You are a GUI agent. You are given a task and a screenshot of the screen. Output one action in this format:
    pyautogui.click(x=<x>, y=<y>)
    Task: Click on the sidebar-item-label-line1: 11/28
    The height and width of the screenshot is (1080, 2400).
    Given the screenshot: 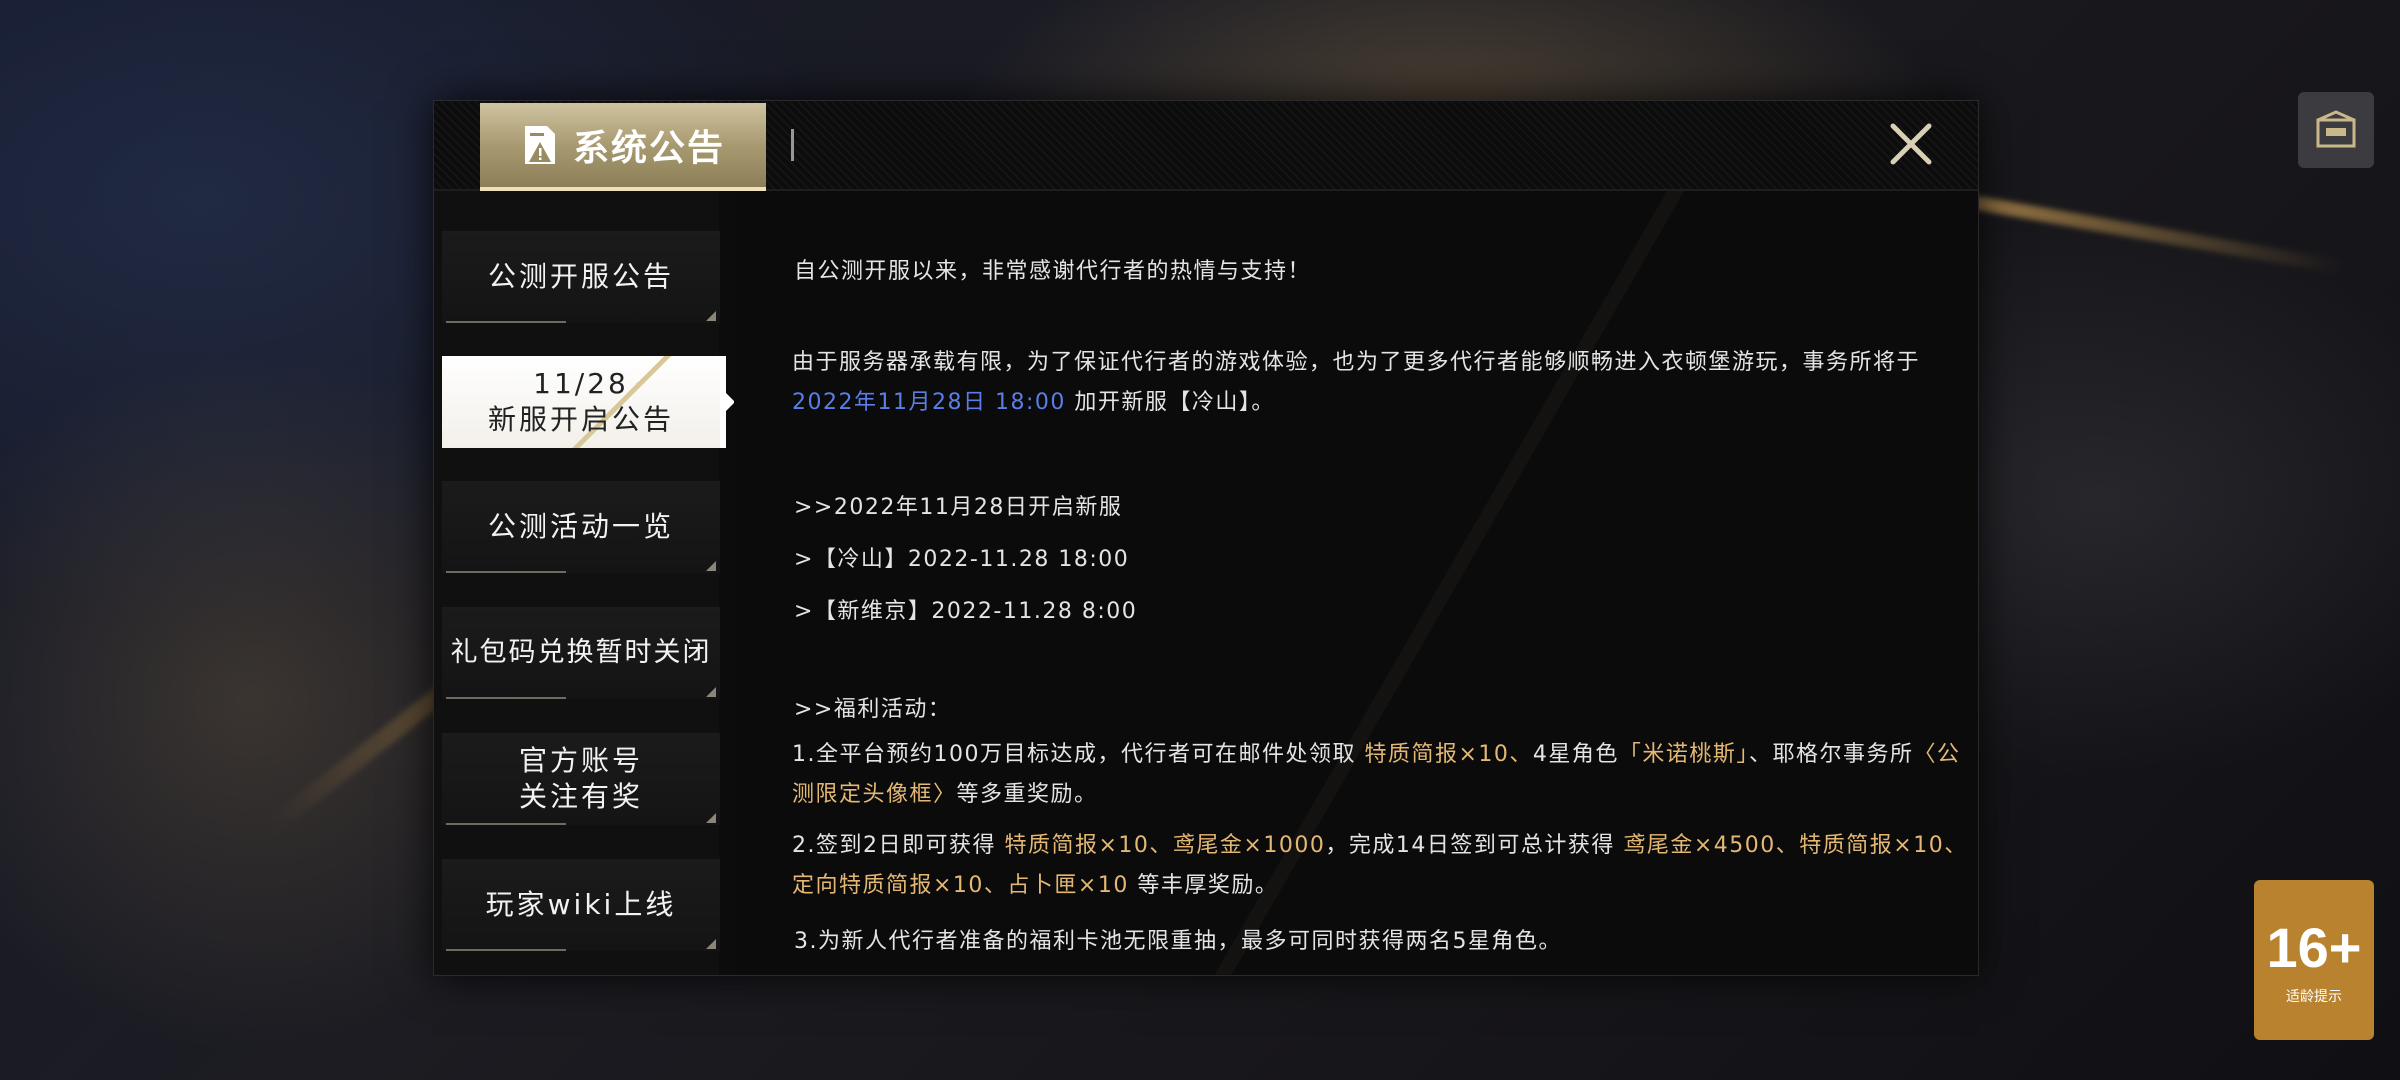 What is the action you would take?
    pyautogui.click(x=581, y=383)
    